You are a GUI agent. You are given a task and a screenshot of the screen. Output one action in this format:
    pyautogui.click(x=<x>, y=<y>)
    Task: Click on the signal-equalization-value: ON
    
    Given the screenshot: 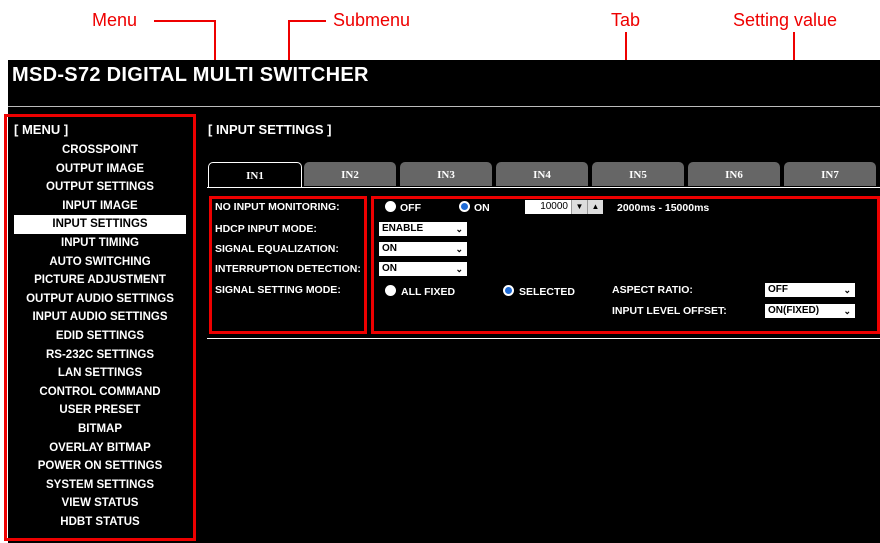 What is the action you would take?
    pyautogui.click(x=389, y=248)
    